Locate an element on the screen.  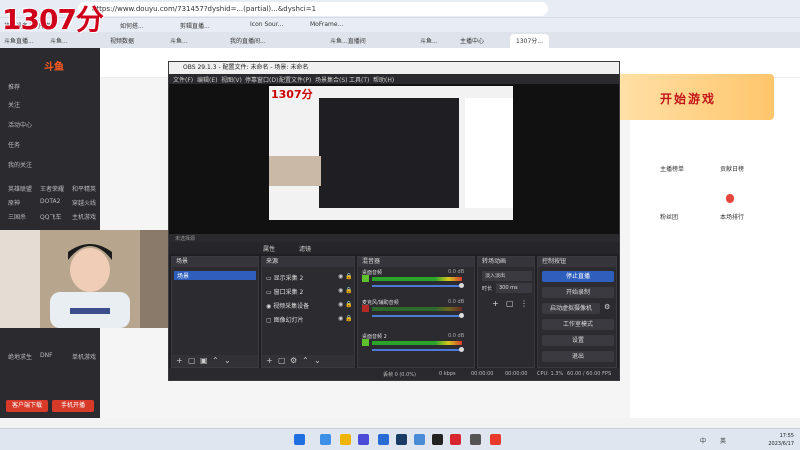
right-panel-tab: 贡献日榜 is located at coordinates (732, 168).